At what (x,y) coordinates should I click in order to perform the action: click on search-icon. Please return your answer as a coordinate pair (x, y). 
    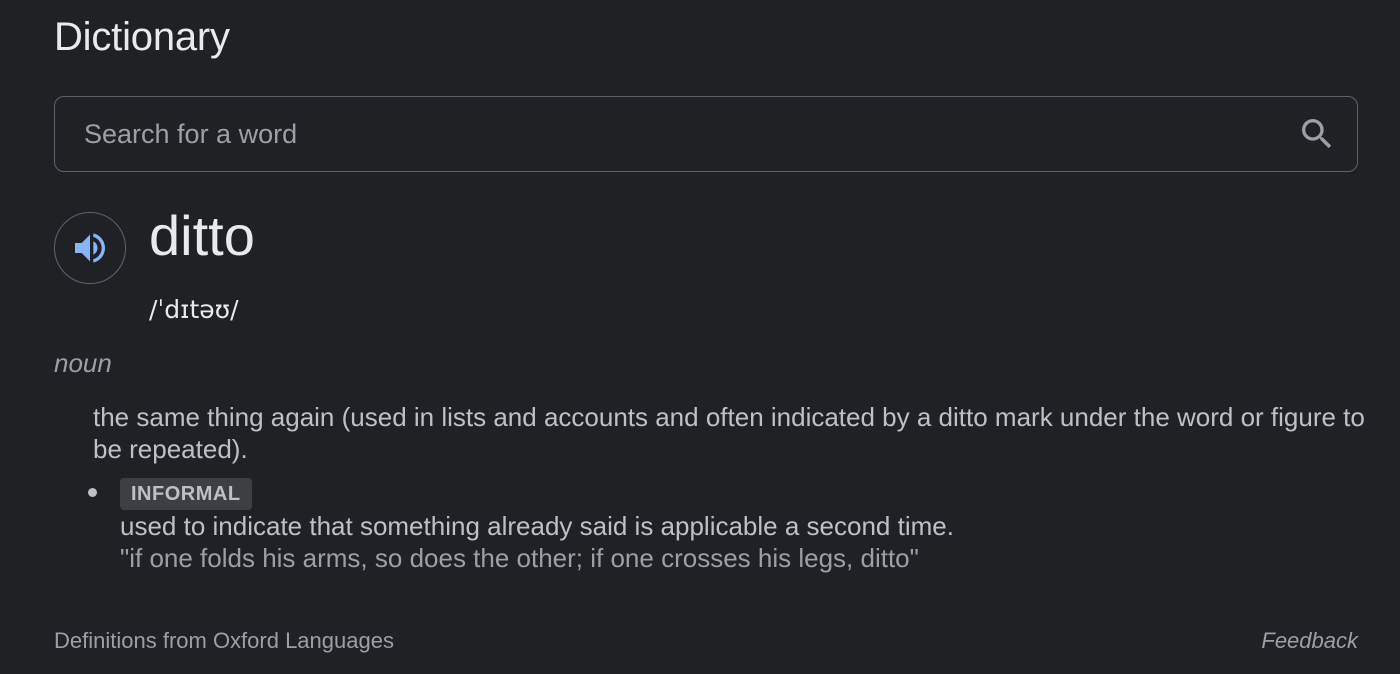
    Looking at the image, I should click on (1317, 134).